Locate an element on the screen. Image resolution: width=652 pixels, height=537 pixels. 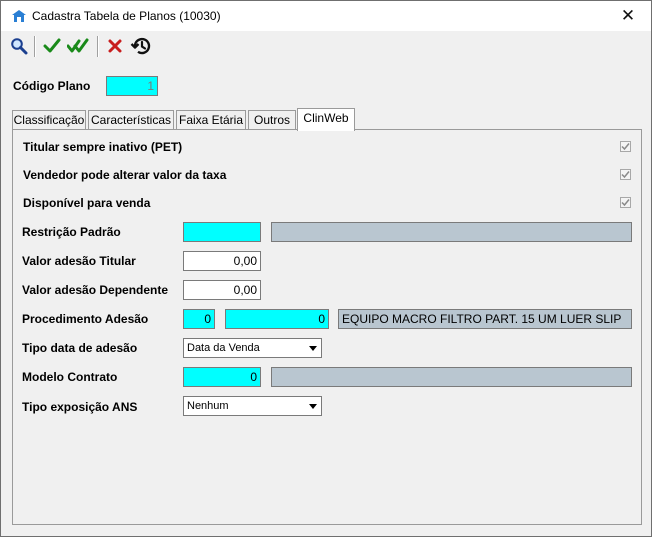
history-button is located at coordinates (141, 46).